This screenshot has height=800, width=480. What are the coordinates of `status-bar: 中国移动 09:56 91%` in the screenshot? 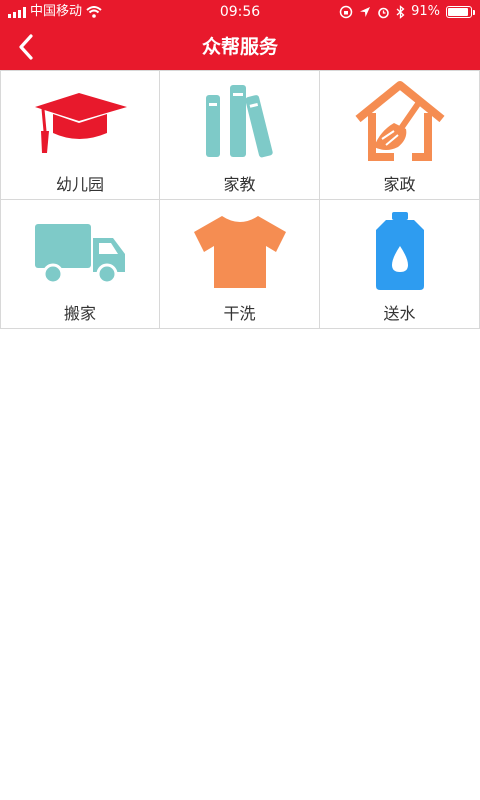 It's located at (240, 12).